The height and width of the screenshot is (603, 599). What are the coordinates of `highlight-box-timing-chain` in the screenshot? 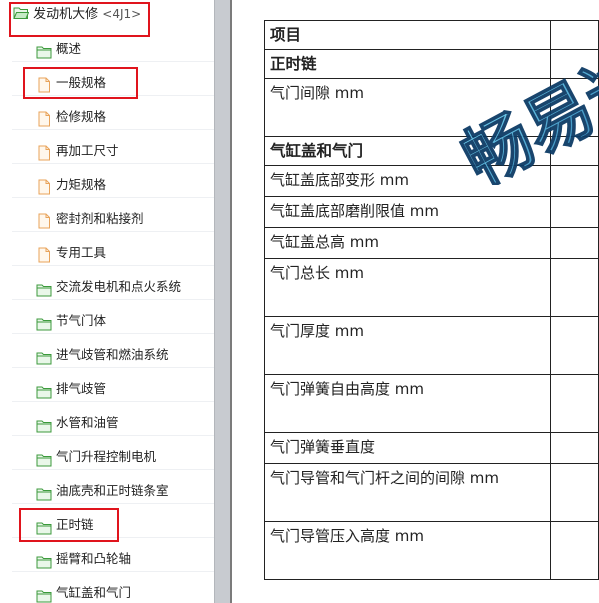 It's located at (69, 525).